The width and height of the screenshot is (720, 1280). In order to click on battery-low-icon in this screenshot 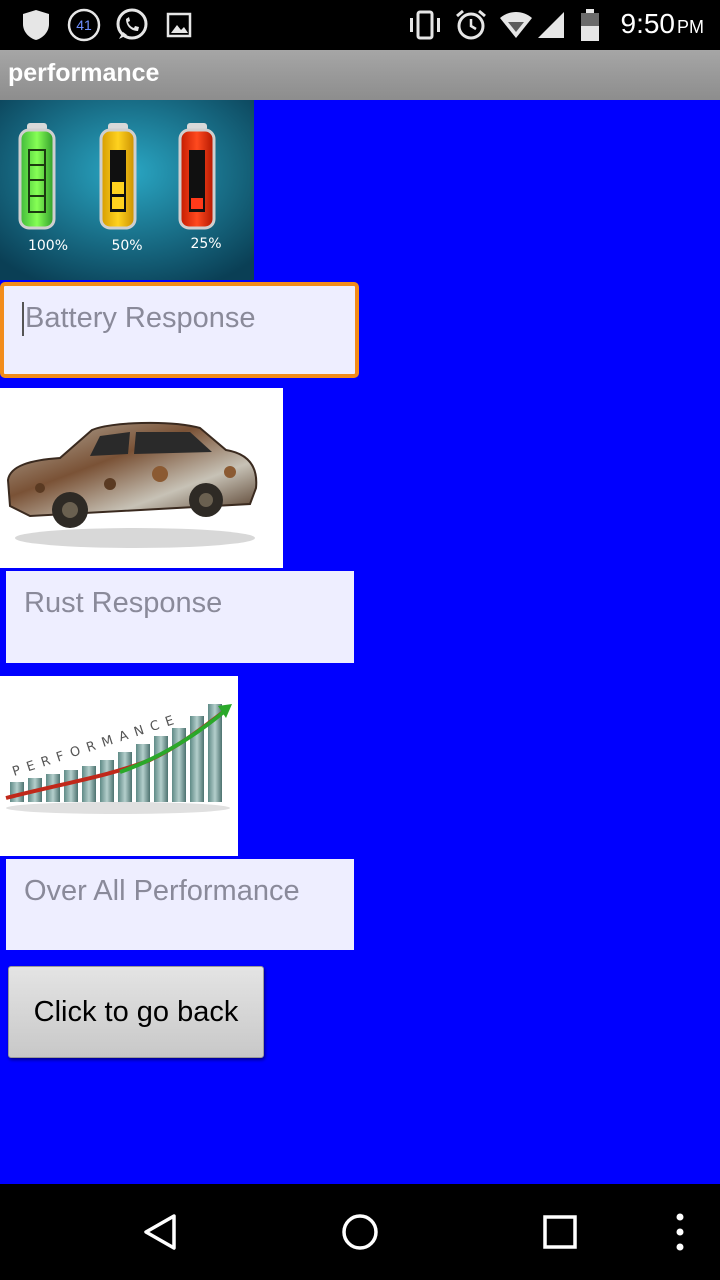, I will do `click(197, 176)`.